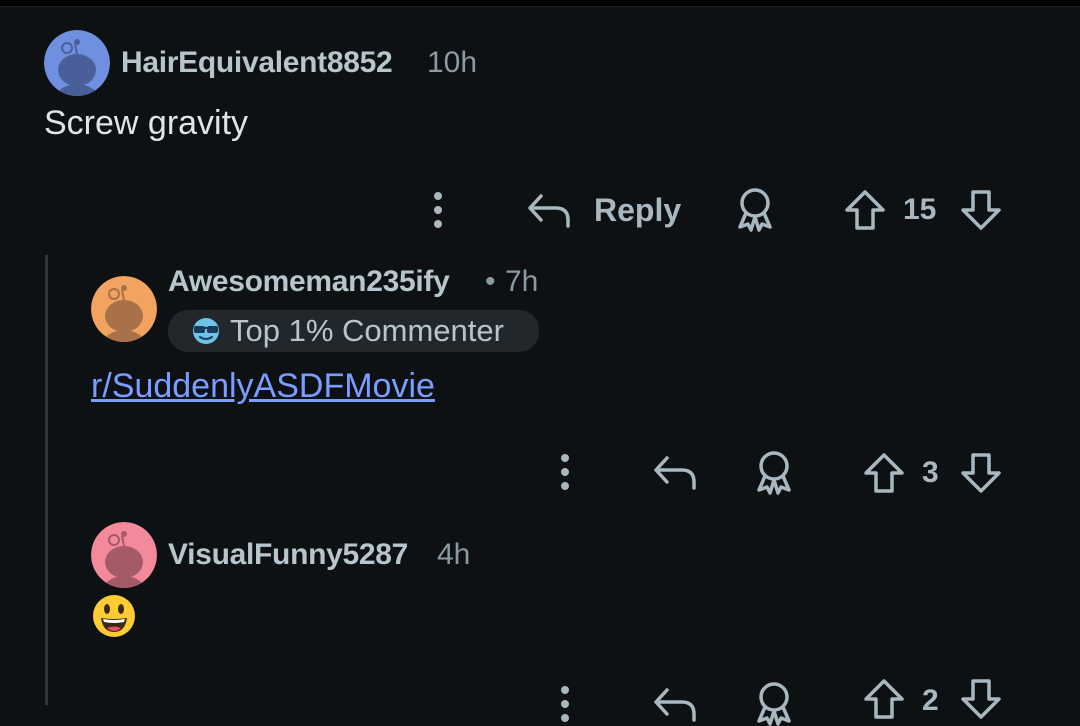 Image resolution: width=1080 pixels, height=726 pixels. What do you see at coordinates (263, 386) in the screenshot?
I see `subreddit-link: r/SuddenlyASDFMovie` at bounding box center [263, 386].